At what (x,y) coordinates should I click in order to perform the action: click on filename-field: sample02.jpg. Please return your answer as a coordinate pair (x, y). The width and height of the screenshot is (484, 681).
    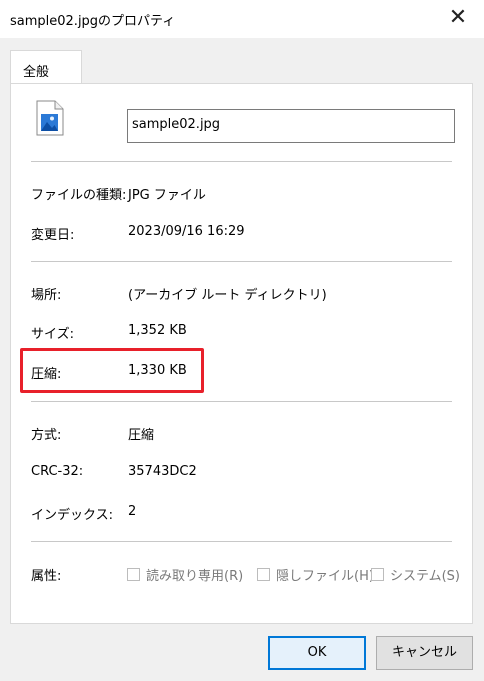
    Looking at the image, I should click on (291, 126).